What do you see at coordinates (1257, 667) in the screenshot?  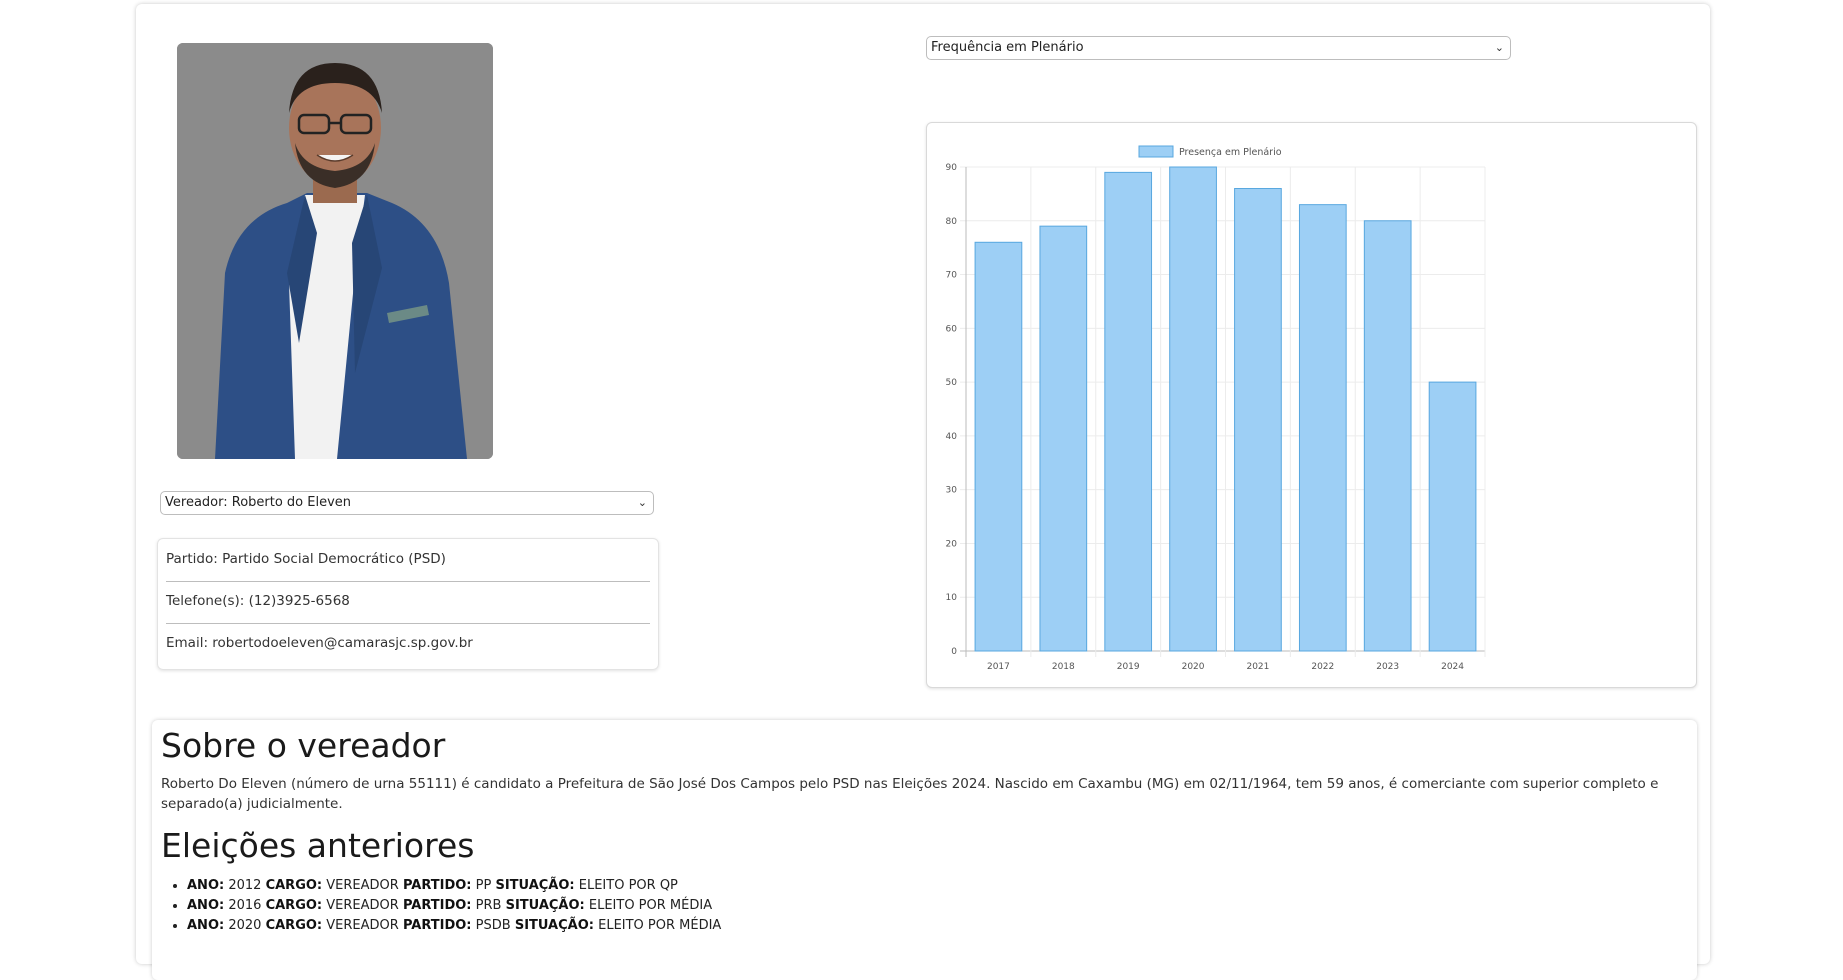 I see `x-tick-label: 2021` at bounding box center [1257, 667].